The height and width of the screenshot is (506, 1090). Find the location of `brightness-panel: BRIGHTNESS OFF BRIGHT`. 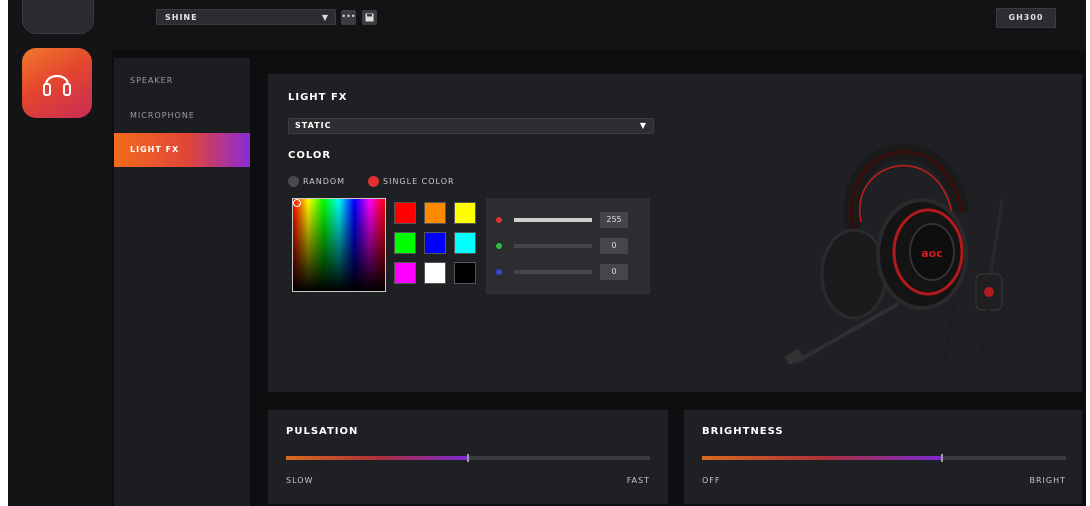

brightness-panel: BRIGHTNESS OFF BRIGHT is located at coordinates (883, 457).